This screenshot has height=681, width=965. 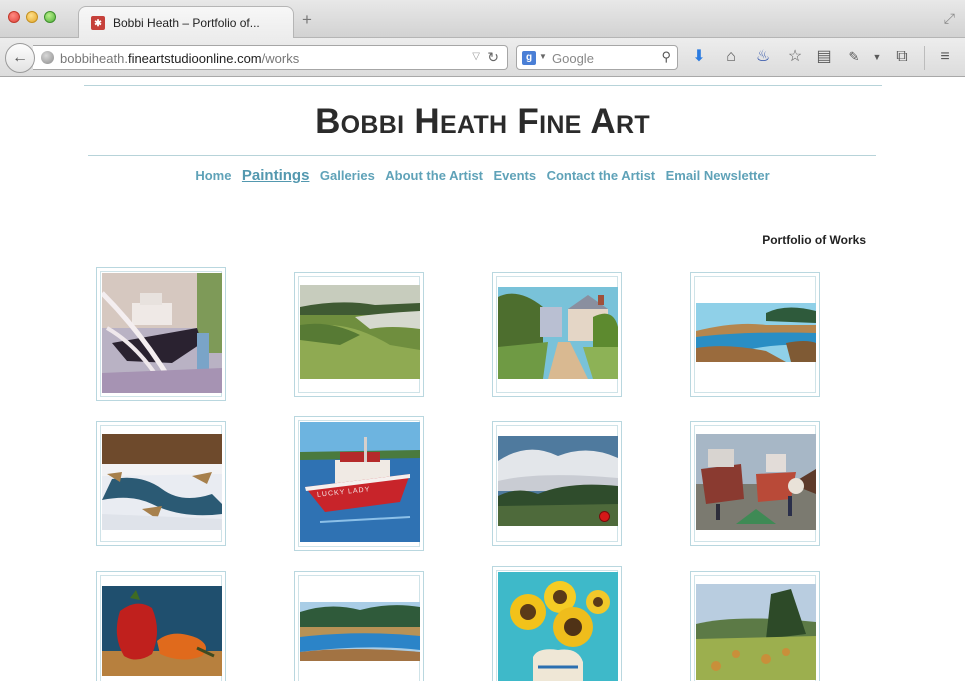 I want to click on fullscreen-icon: ⤢, so click(x=949, y=18).